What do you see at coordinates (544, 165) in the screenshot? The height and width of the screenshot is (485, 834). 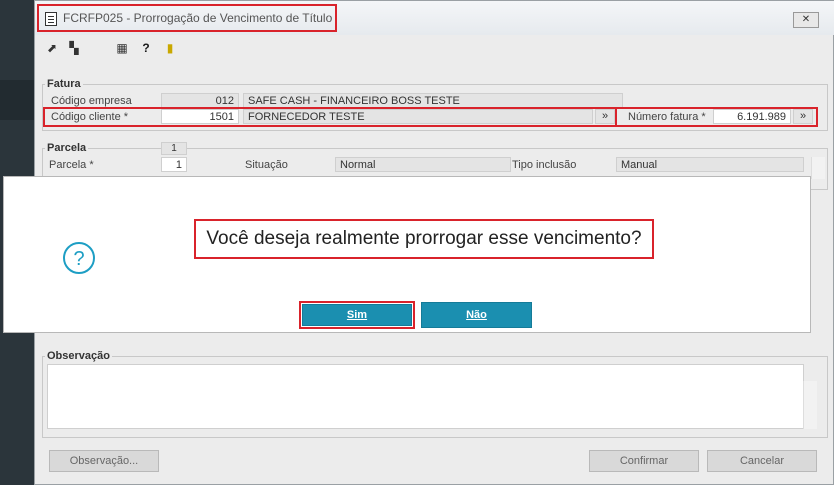 I see `tipo-inclusao-label: Tipo inclusão` at bounding box center [544, 165].